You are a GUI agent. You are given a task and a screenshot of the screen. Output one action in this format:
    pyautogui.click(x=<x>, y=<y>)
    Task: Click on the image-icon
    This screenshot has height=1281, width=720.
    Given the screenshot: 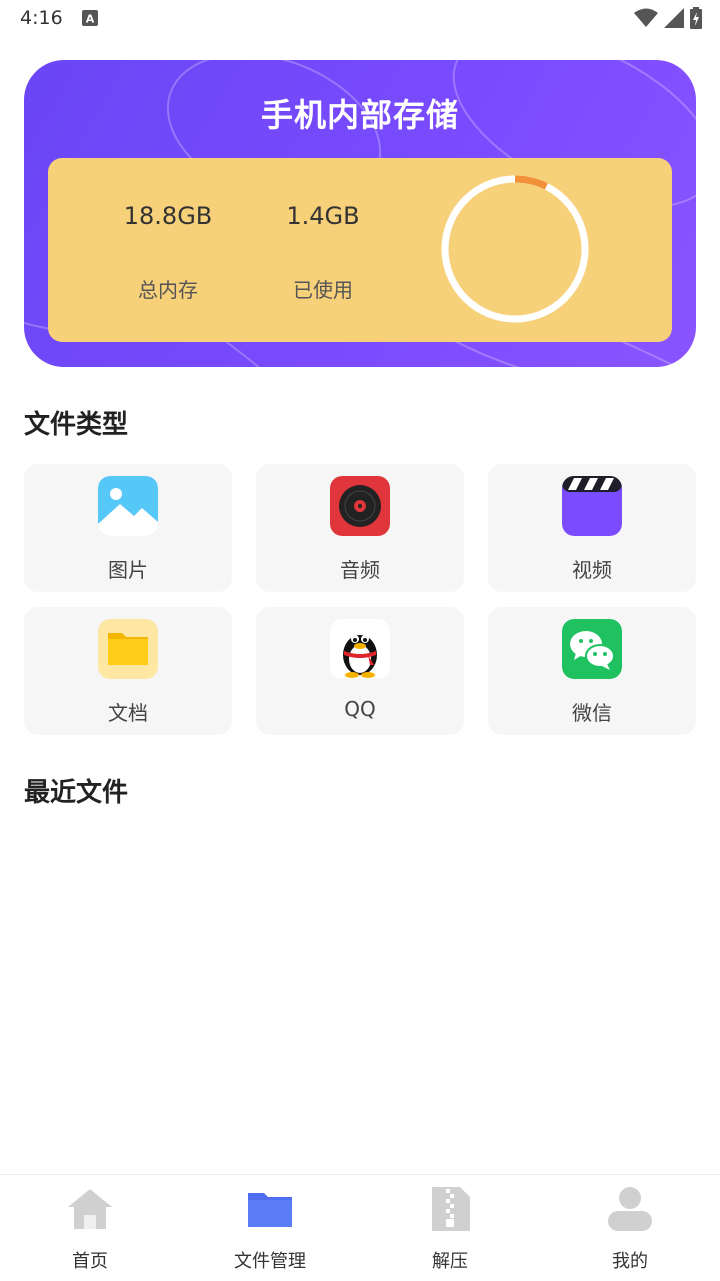 What is the action you would take?
    pyautogui.click(x=128, y=506)
    